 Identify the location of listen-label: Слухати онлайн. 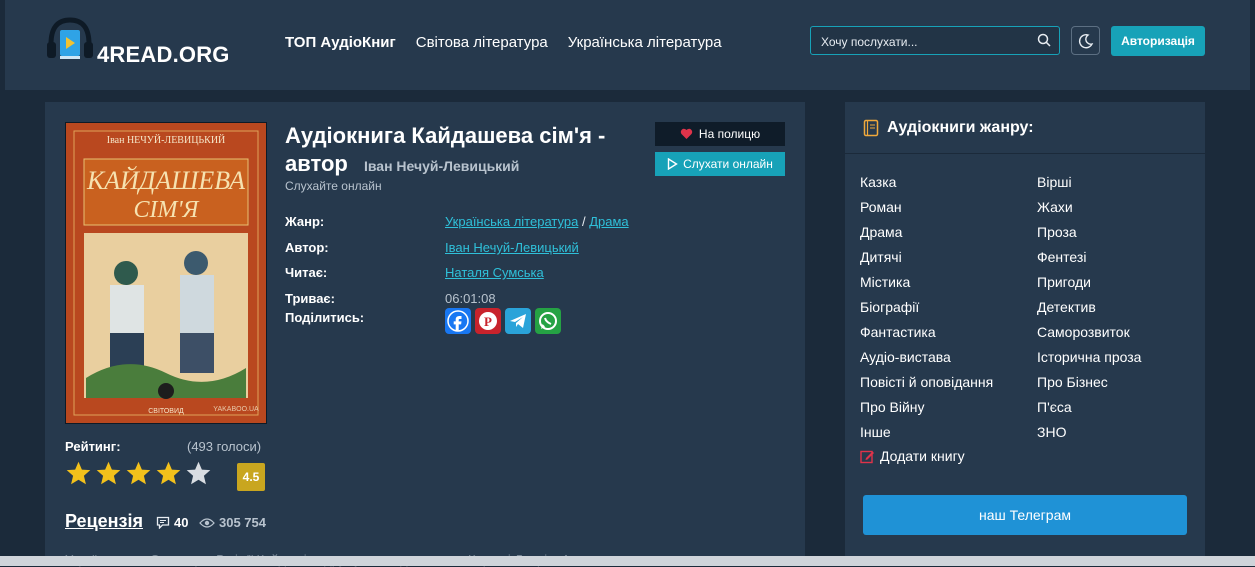
(728, 164).